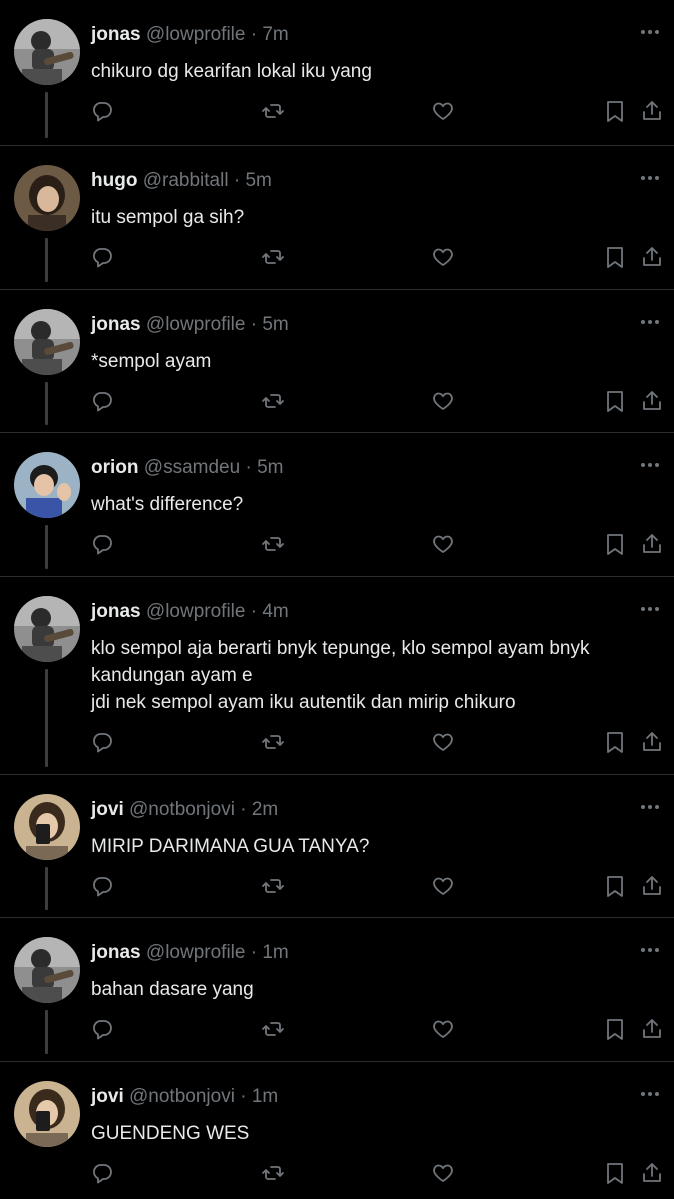 Image resolution: width=674 pixels, height=1199 pixels. What do you see at coordinates (337, 218) in the screenshot?
I see `tweet: hugo @rabbitall · 5m itu sempol ga sih?` at bounding box center [337, 218].